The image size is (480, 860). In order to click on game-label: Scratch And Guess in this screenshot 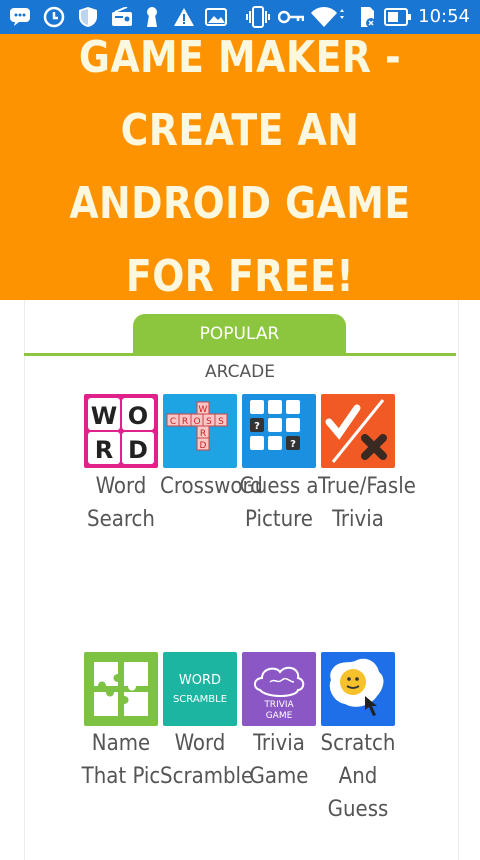, I will do `click(358, 776)`.